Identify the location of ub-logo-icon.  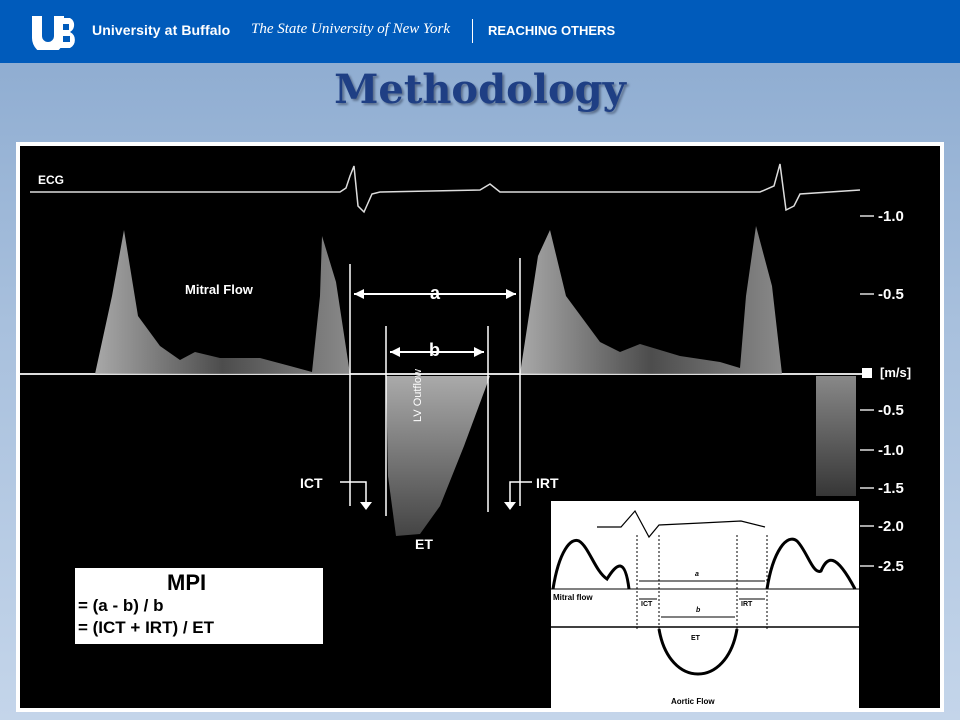
(53, 33).